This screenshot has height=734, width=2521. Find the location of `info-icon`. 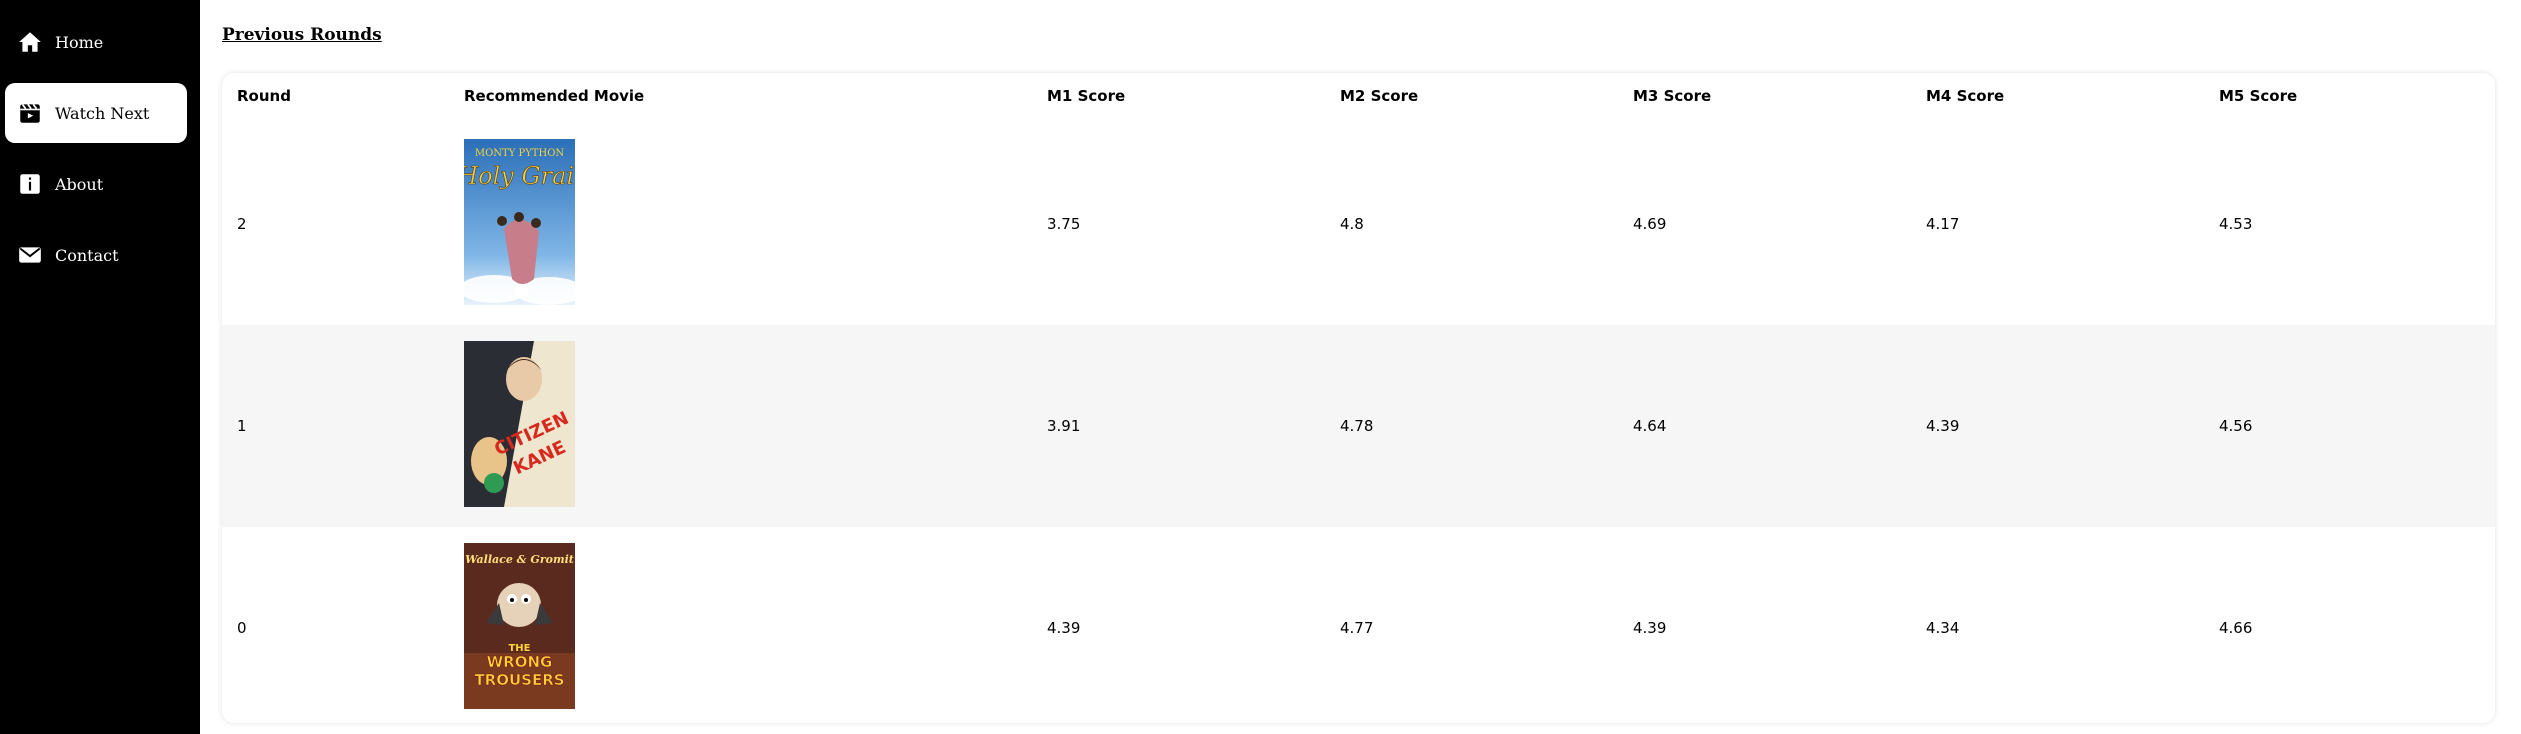

info-icon is located at coordinates (30, 184).